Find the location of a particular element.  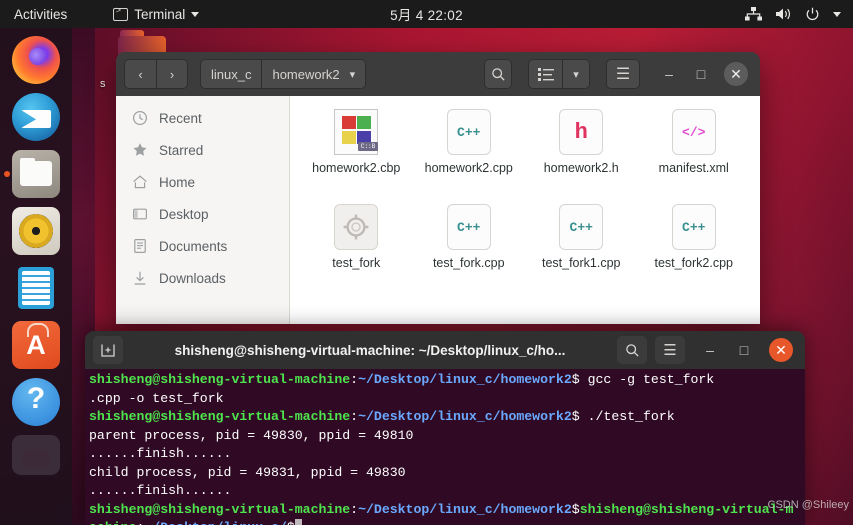

codeblocks-project-icon: C::B is located at coordinates (356, 132).